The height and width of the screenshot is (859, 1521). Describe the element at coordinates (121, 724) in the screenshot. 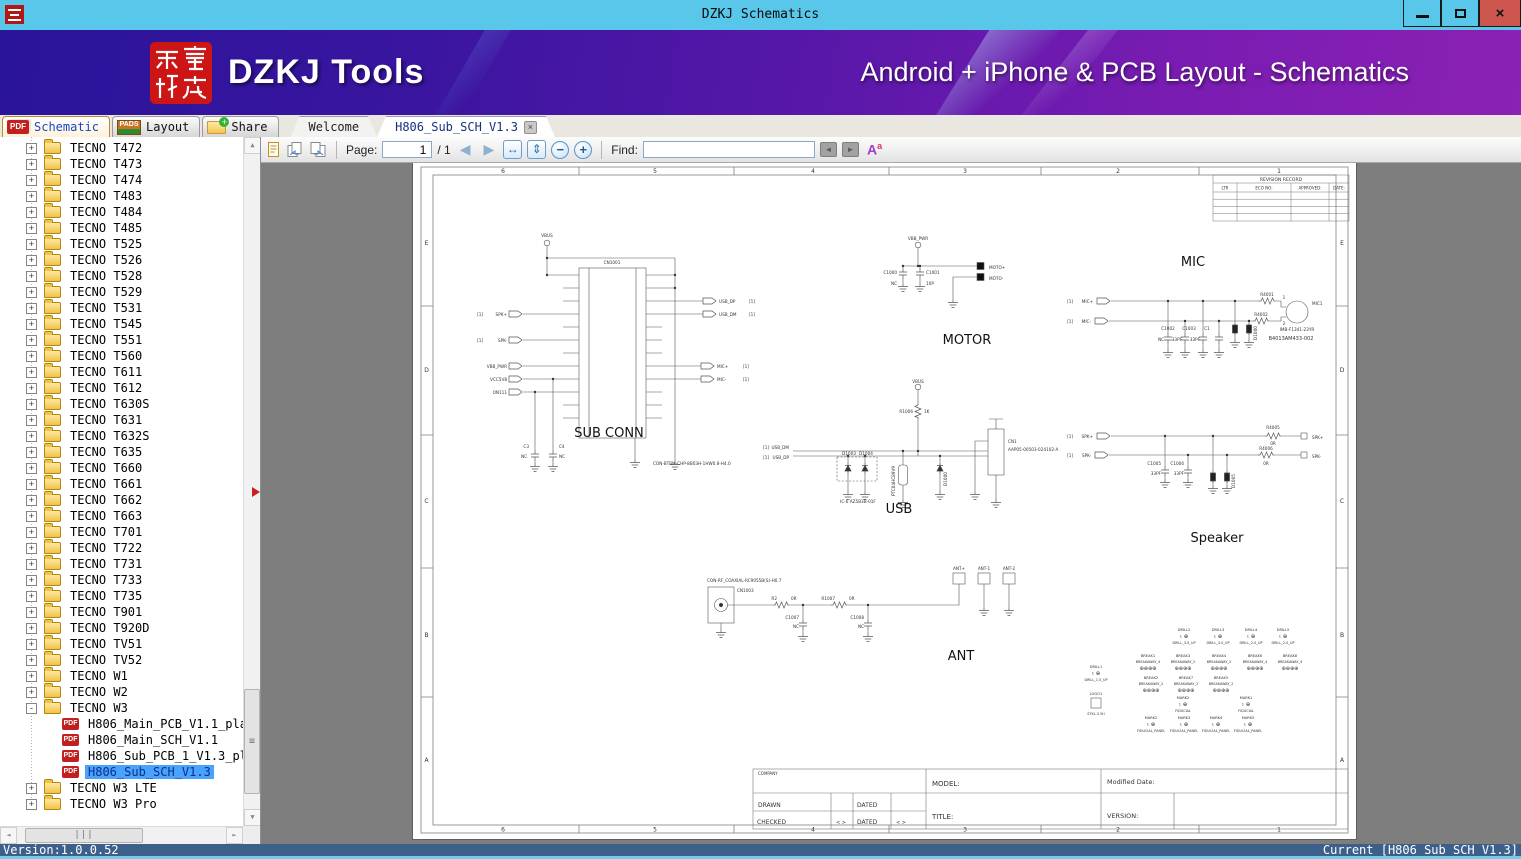

I see `tree-item: PDF H806_Main_PCB_V1.1_placem` at that location.